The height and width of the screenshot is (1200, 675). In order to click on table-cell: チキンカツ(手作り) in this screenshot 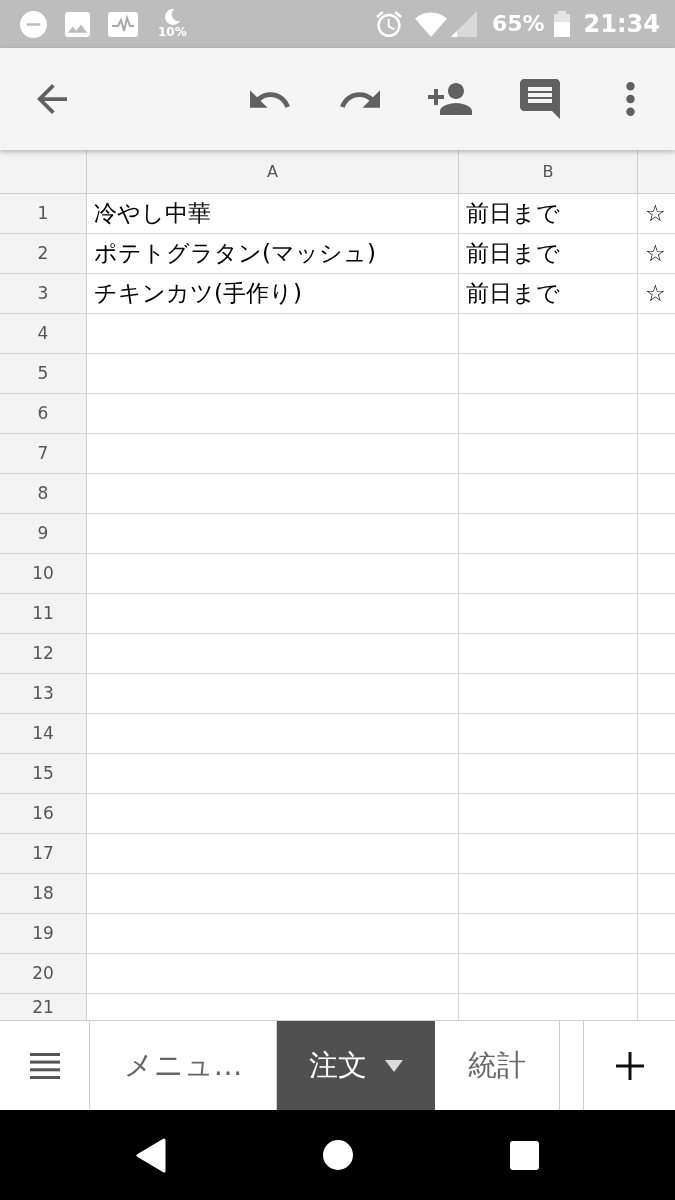, I will do `click(273, 293)`.